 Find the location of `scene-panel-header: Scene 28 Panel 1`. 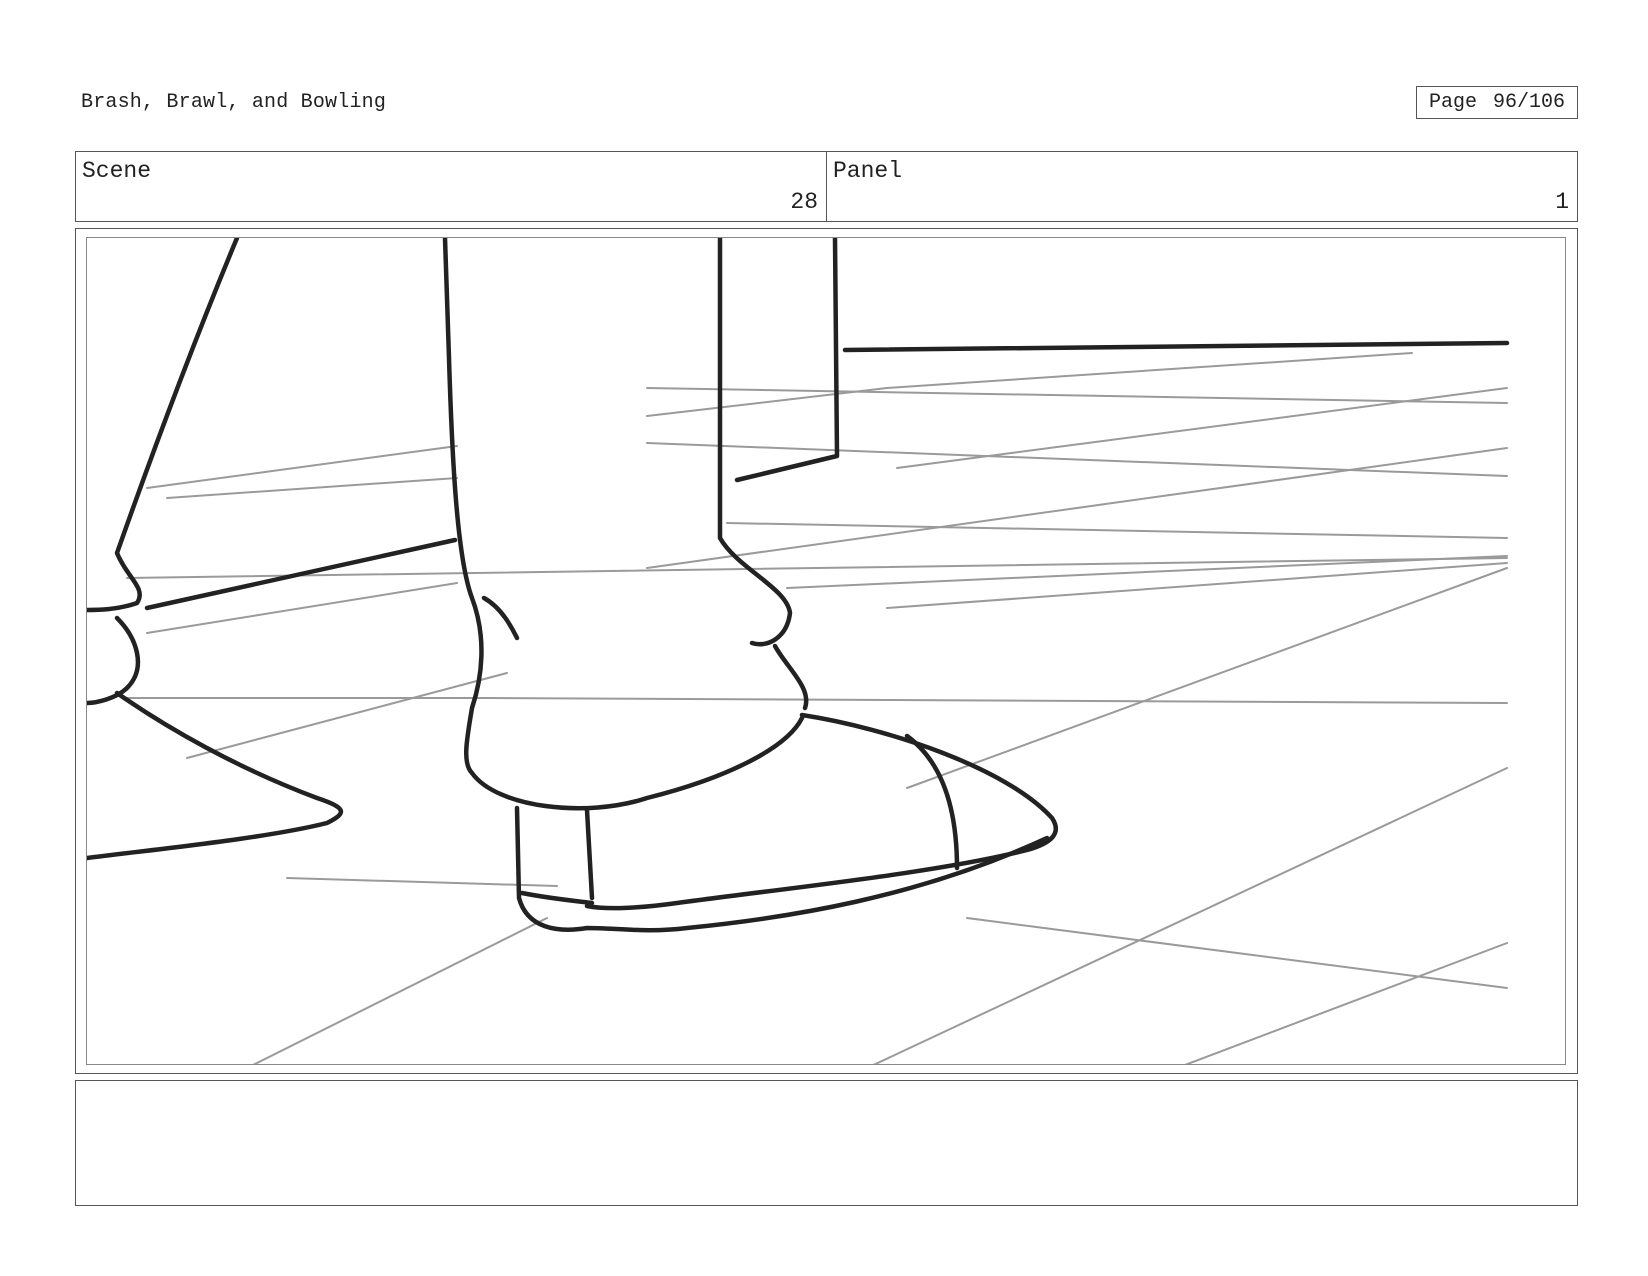

scene-panel-header: Scene 28 Panel 1 is located at coordinates (826, 186).